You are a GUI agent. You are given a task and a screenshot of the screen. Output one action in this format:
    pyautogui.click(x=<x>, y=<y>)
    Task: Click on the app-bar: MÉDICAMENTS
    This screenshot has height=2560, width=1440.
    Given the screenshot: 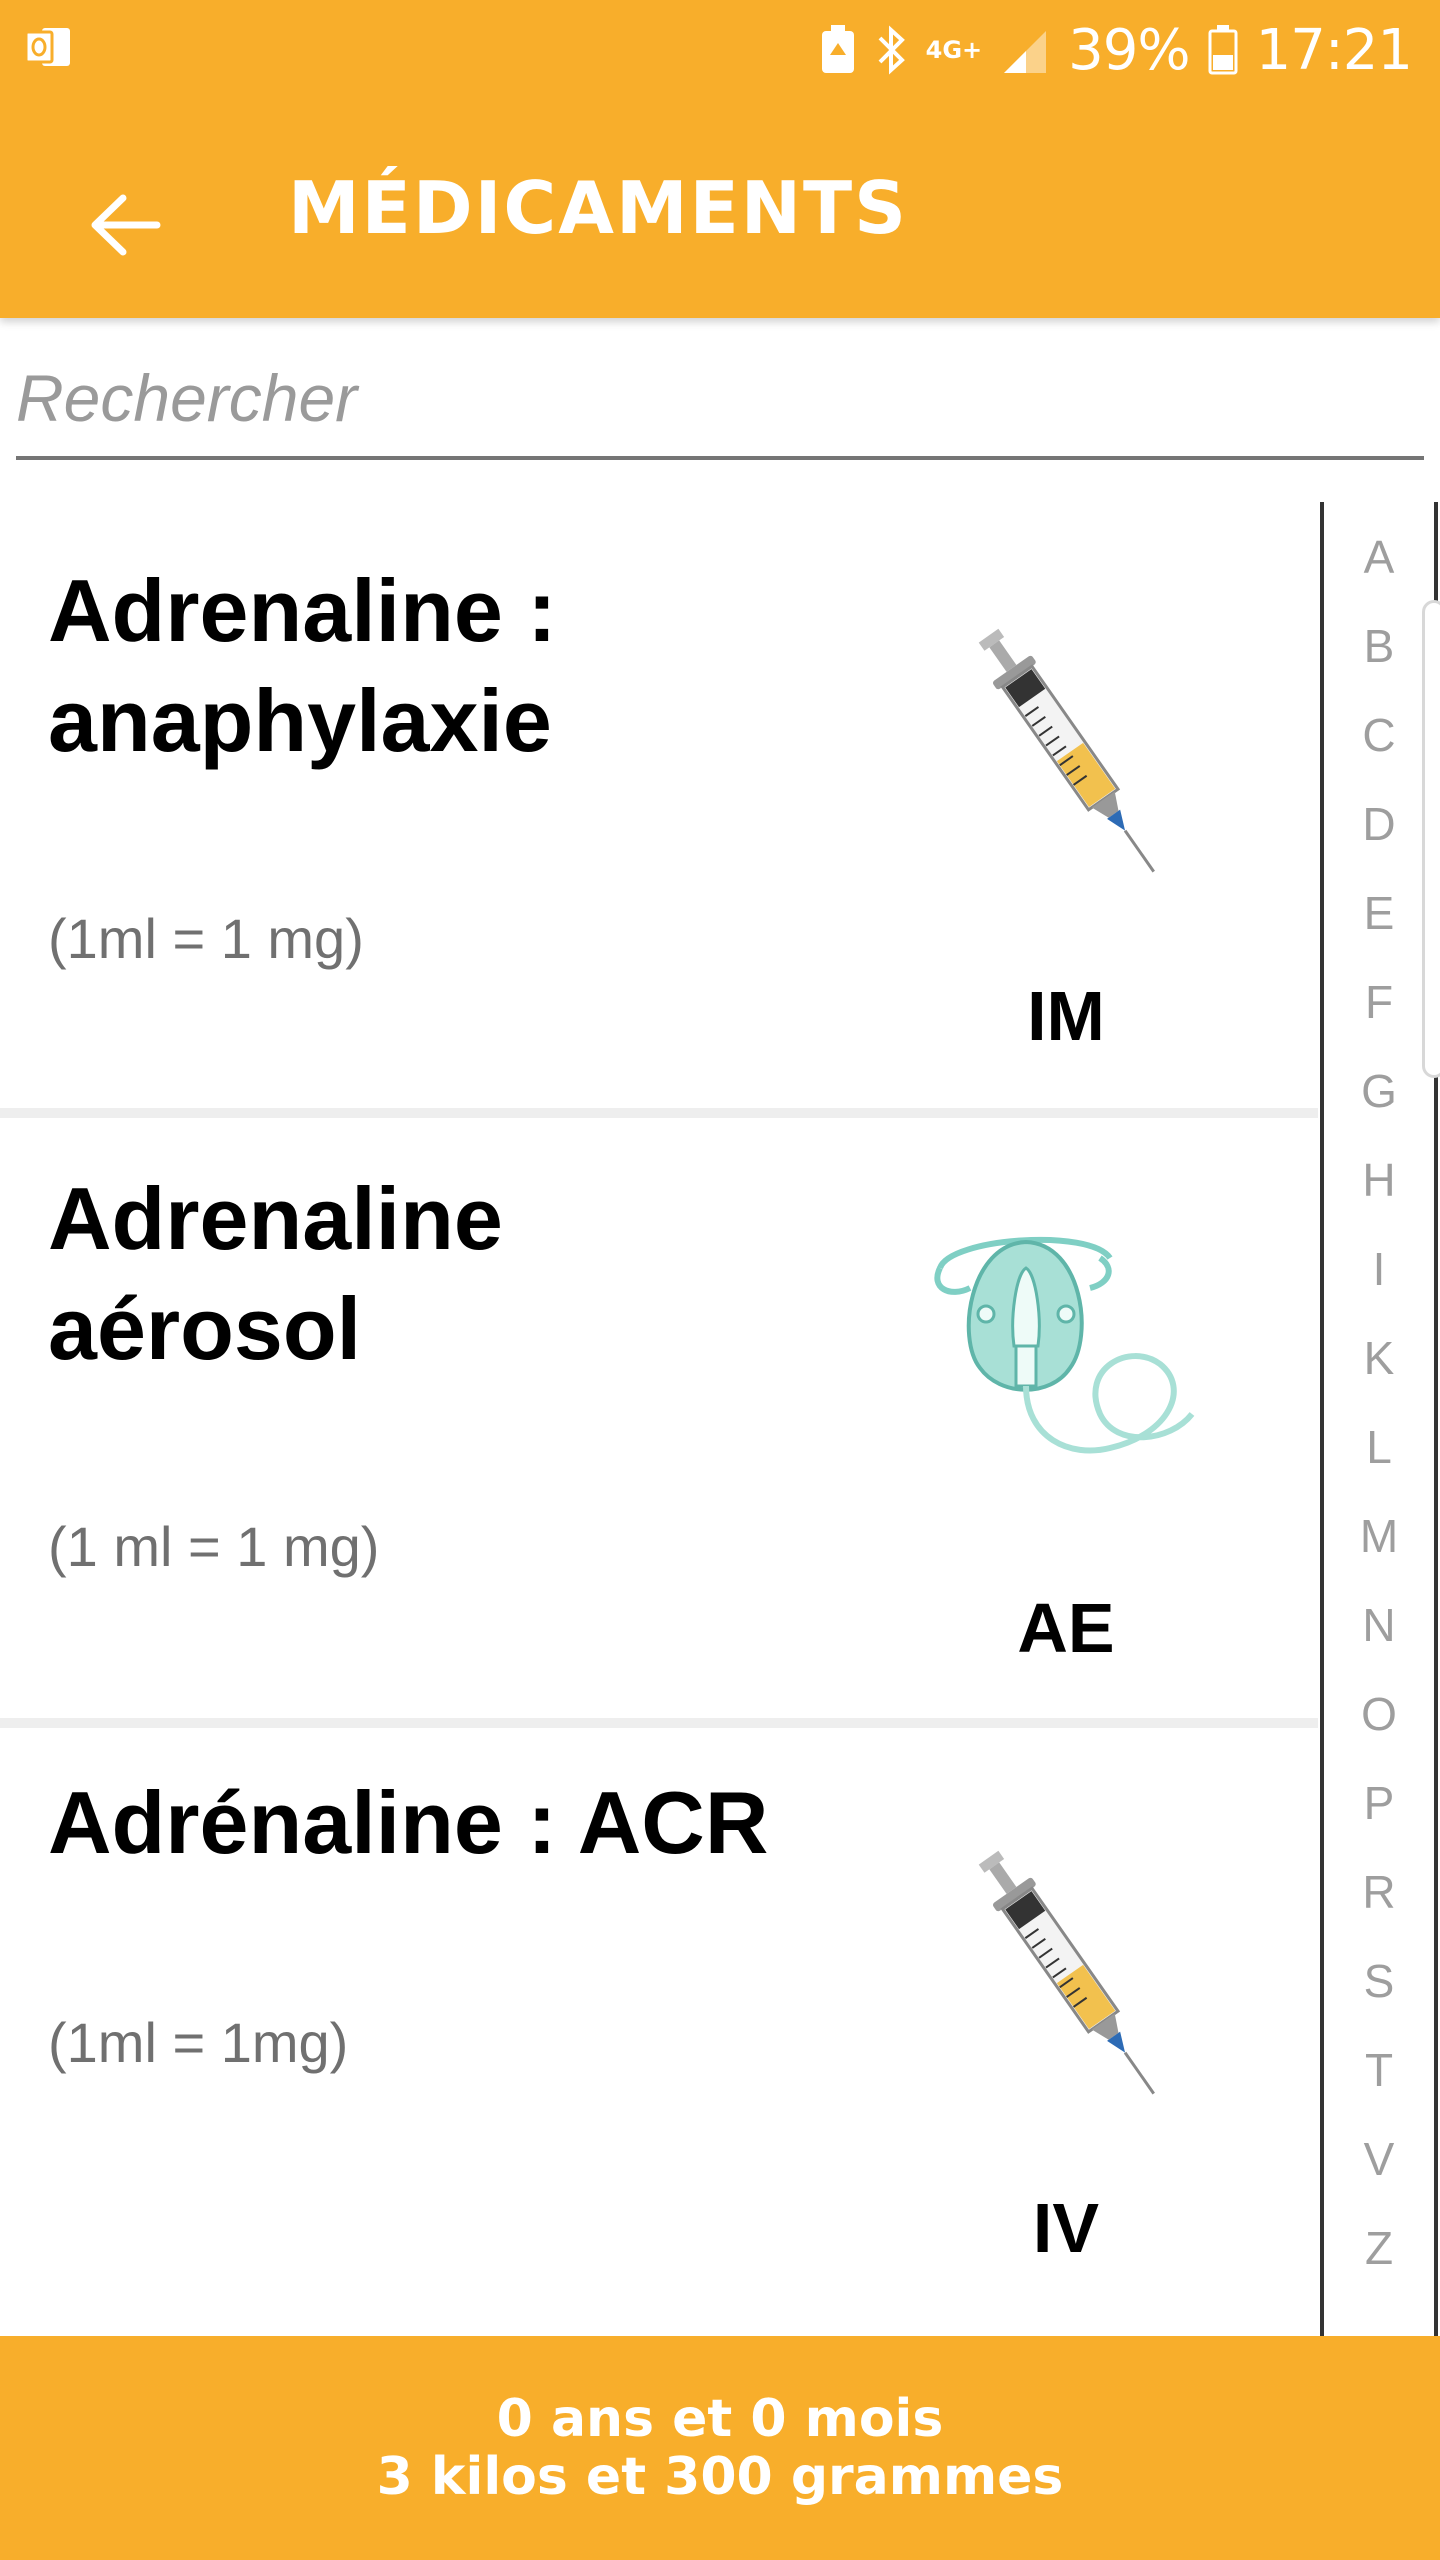 What is the action you would take?
    pyautogui.click(x=720, y=209)
    